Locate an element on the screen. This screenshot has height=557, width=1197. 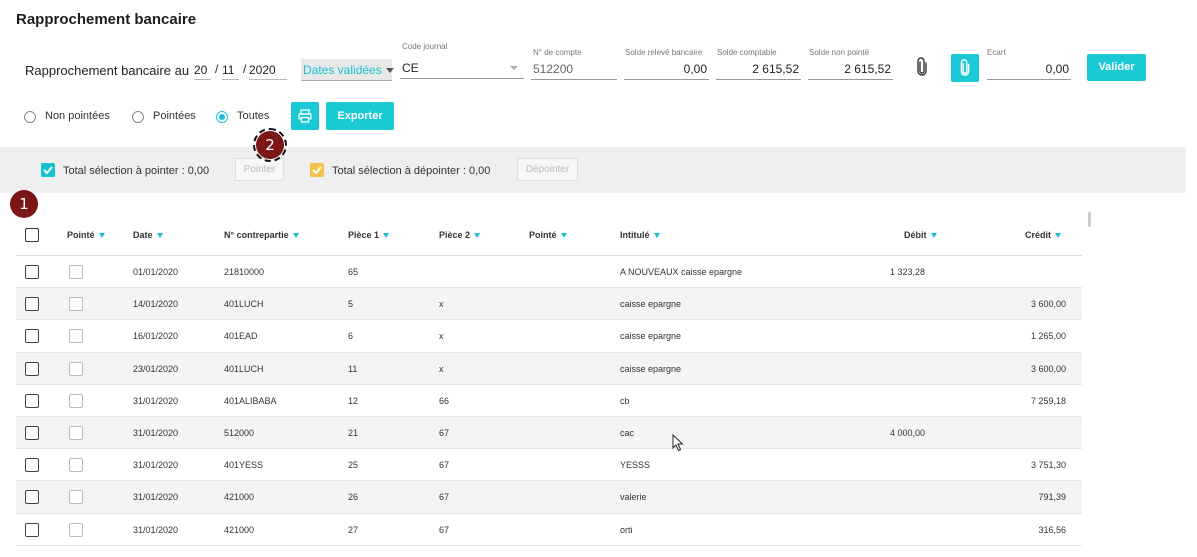
table-scrollbar is located at coordinates (1089, 219).